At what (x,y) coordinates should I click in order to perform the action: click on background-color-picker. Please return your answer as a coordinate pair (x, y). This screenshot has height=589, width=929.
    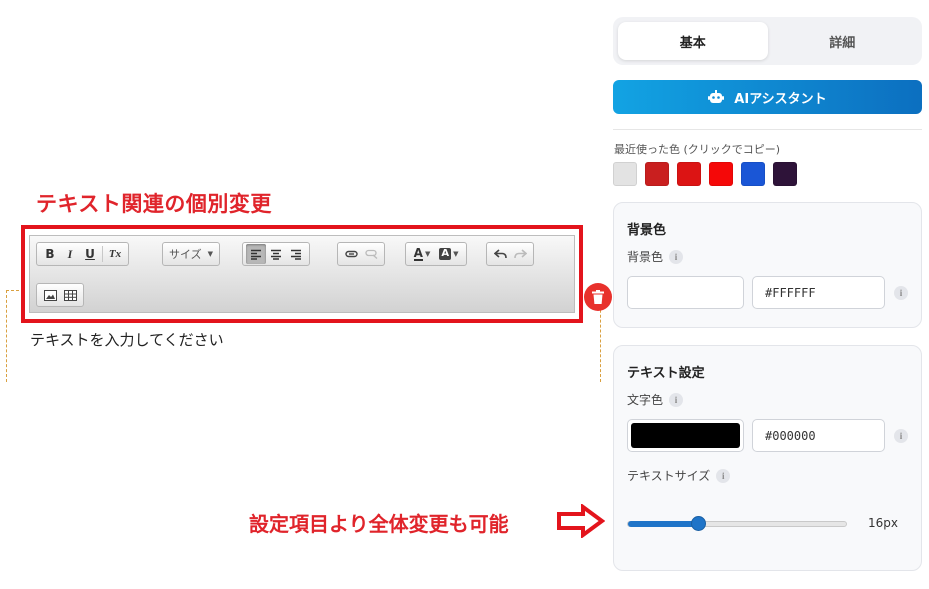
    Looking at the image, I should click on (685, 292).